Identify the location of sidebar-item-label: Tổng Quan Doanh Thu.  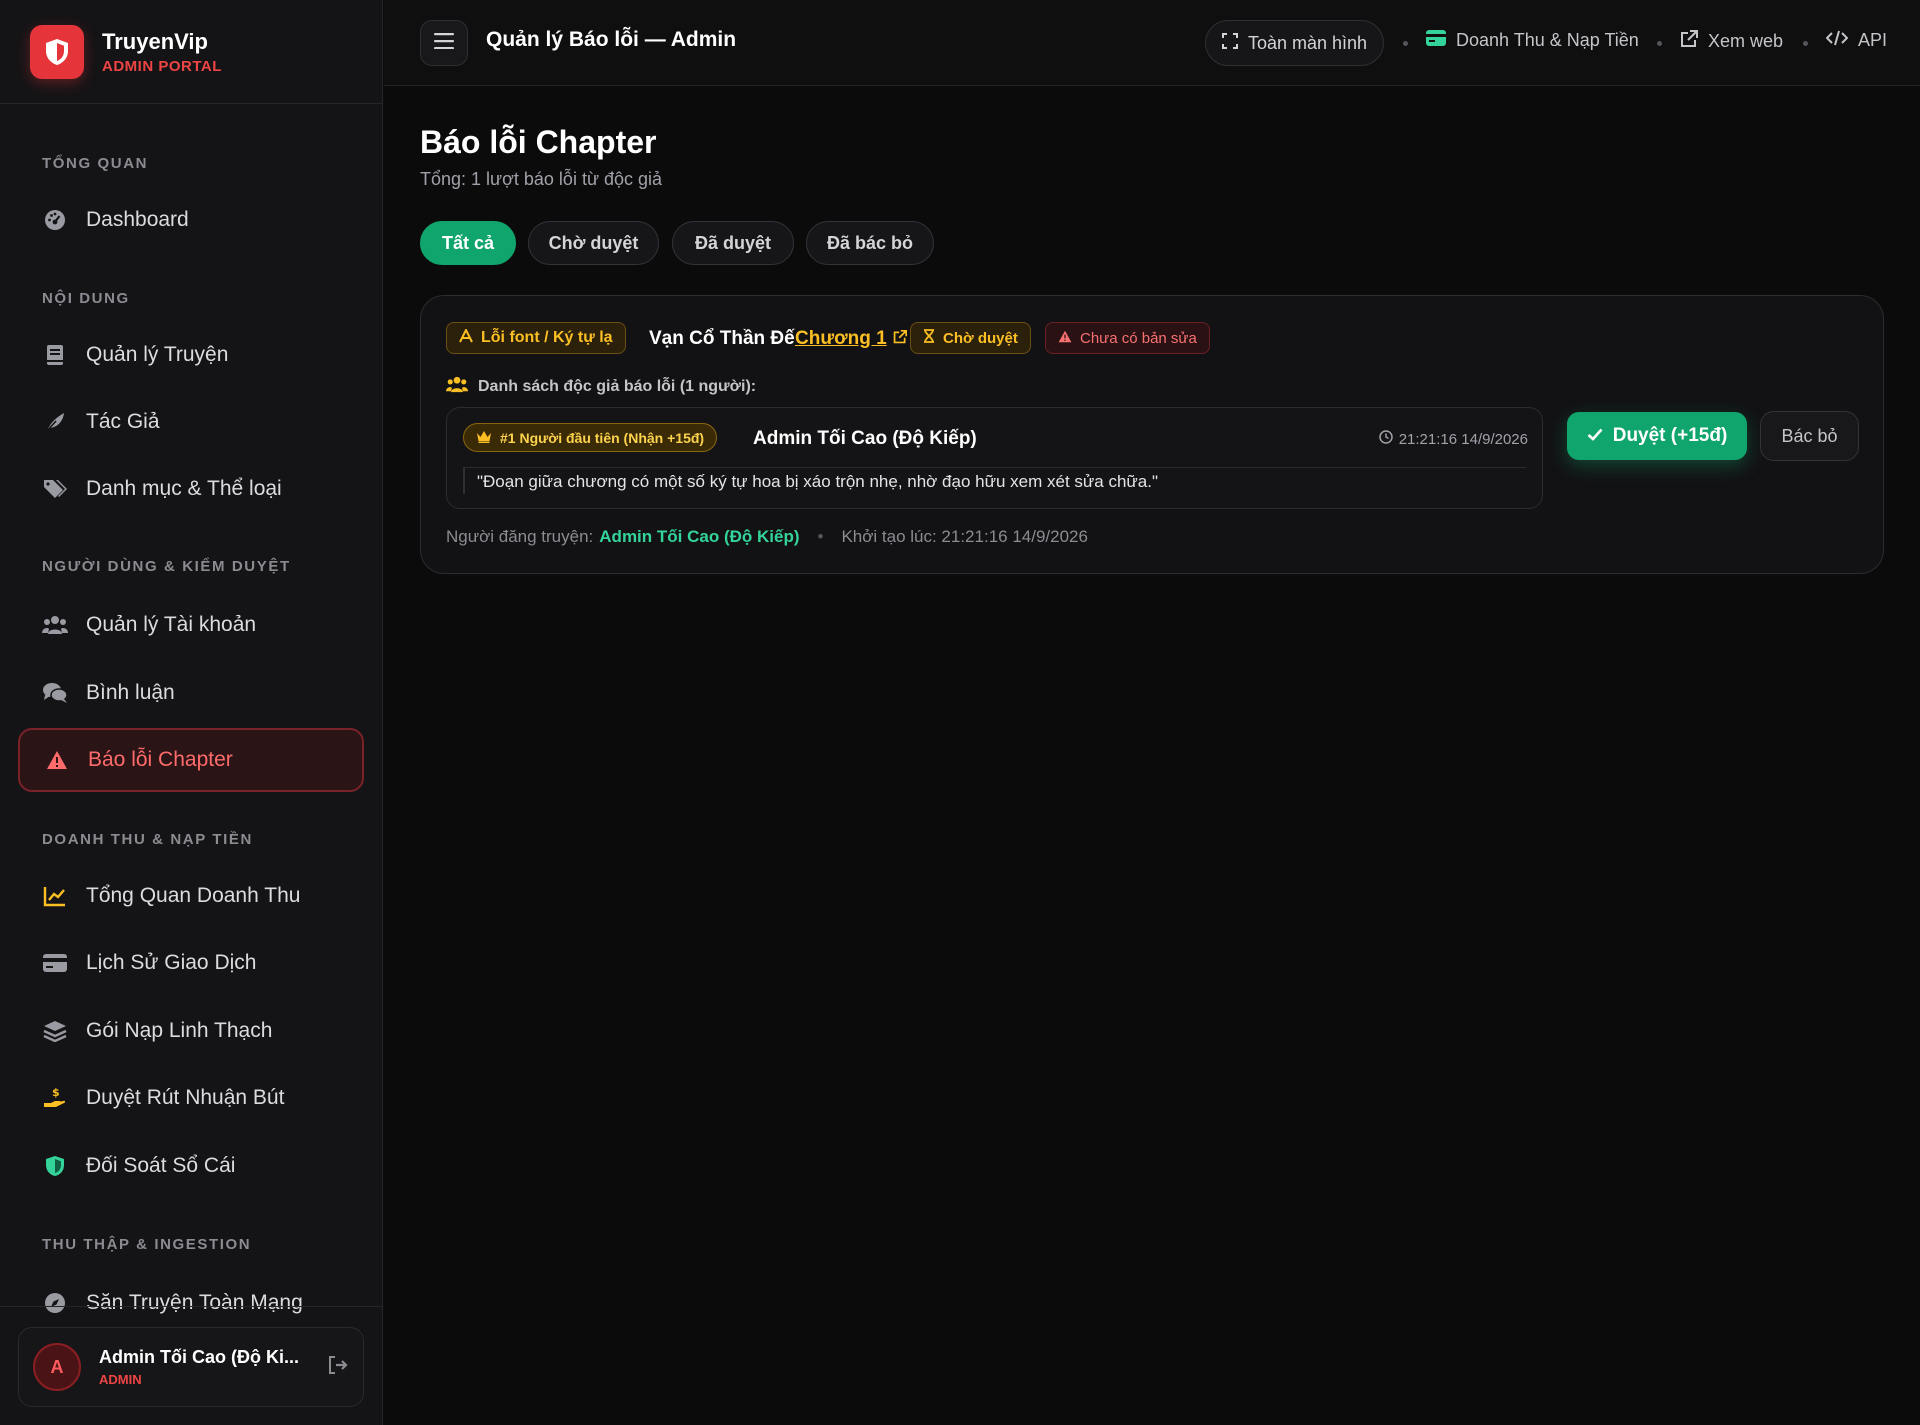
(193, 895).